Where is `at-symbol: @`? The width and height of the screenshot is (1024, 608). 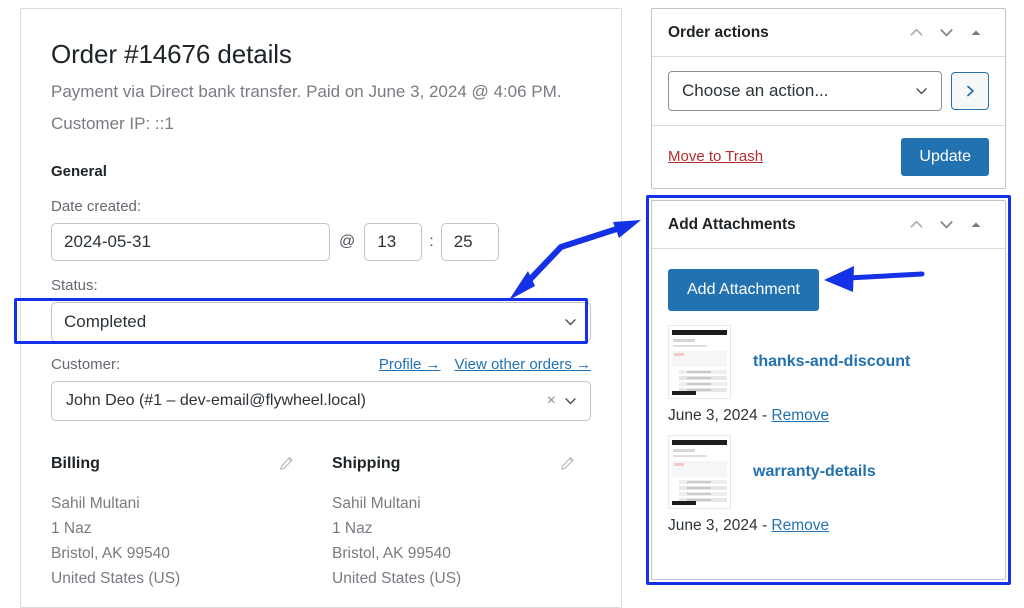
at-symbol: @ is located at coordinates (347, 241).